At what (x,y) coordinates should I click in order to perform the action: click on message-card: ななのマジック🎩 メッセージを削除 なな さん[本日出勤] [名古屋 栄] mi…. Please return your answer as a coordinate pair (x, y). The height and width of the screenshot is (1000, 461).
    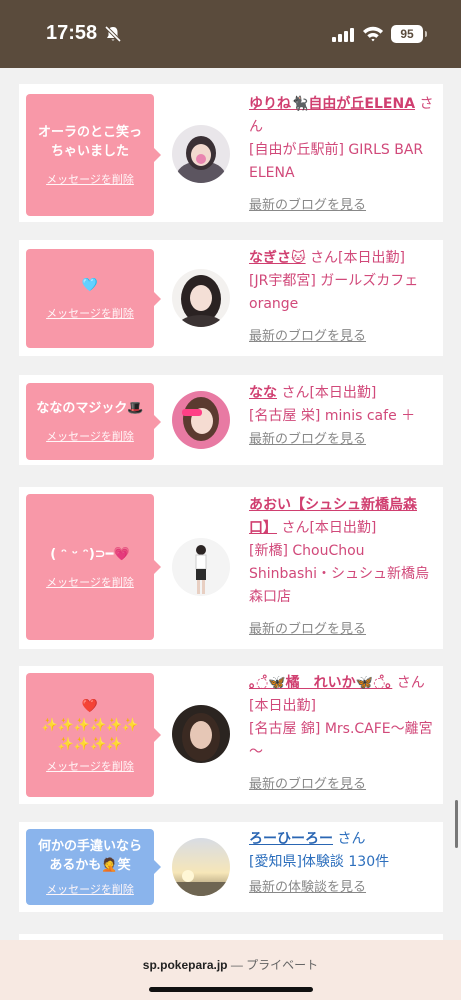
    Looking at the image, I should click on (231, 420).